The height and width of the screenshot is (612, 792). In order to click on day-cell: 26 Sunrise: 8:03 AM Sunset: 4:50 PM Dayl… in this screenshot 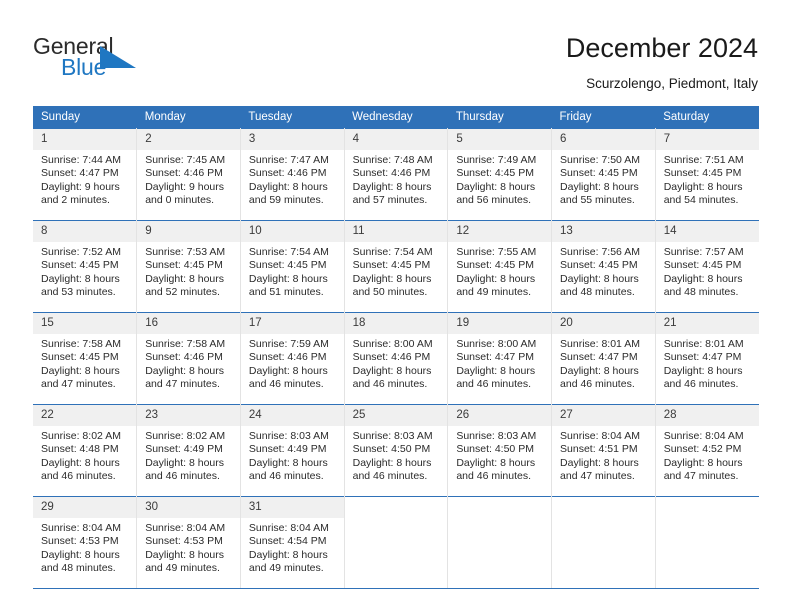, I will do `click(500, 450)`.